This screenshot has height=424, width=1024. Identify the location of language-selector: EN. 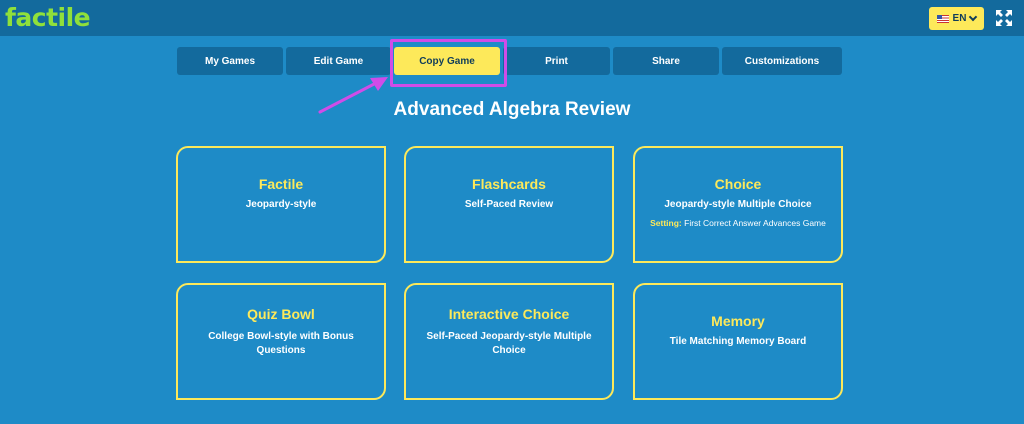
(956, 18).